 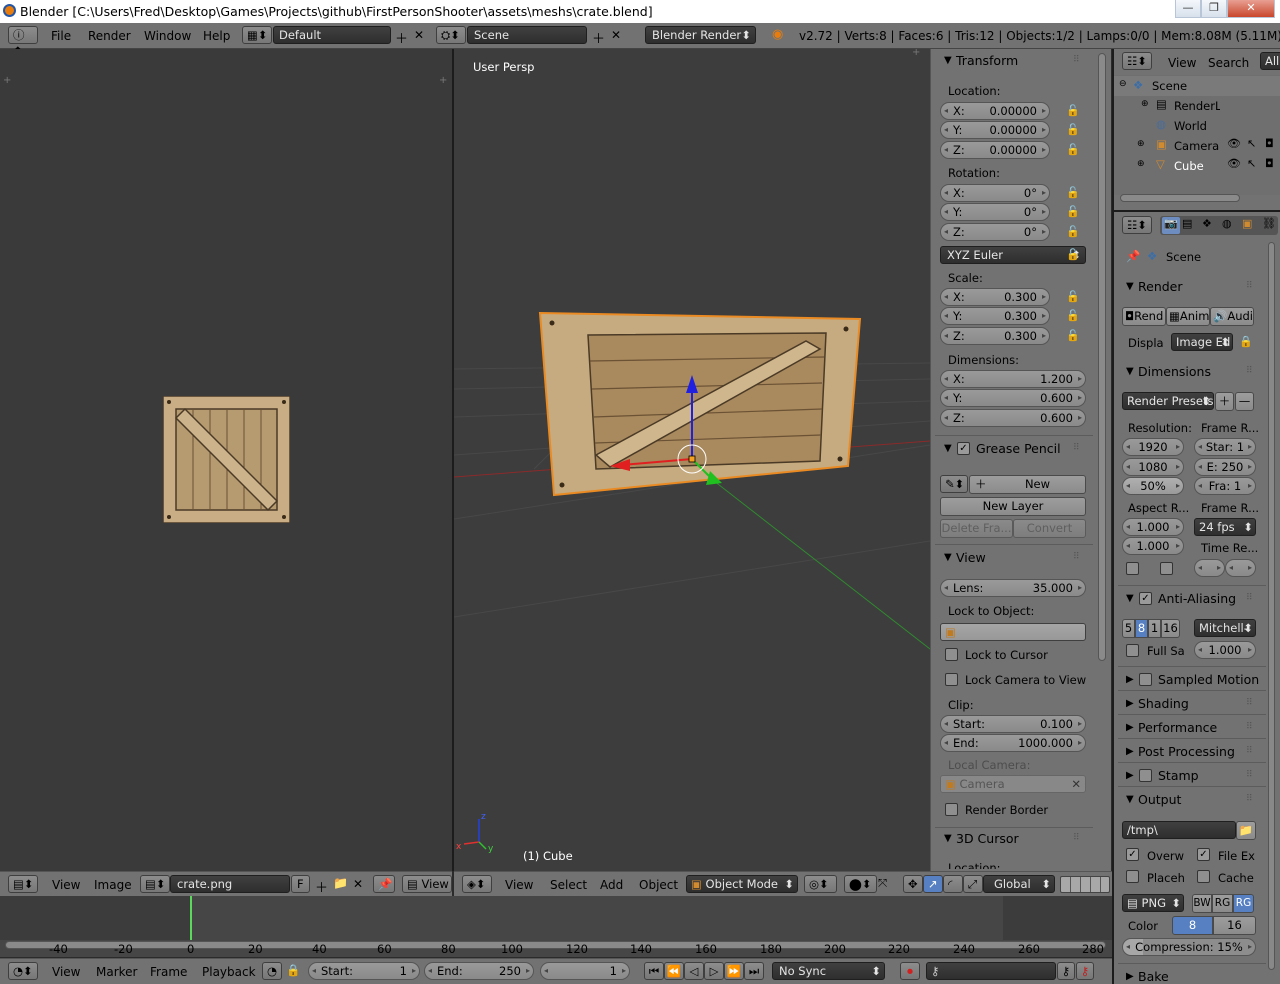 I want to click on placeholders-checkbox, so click(x=1132, y=876).